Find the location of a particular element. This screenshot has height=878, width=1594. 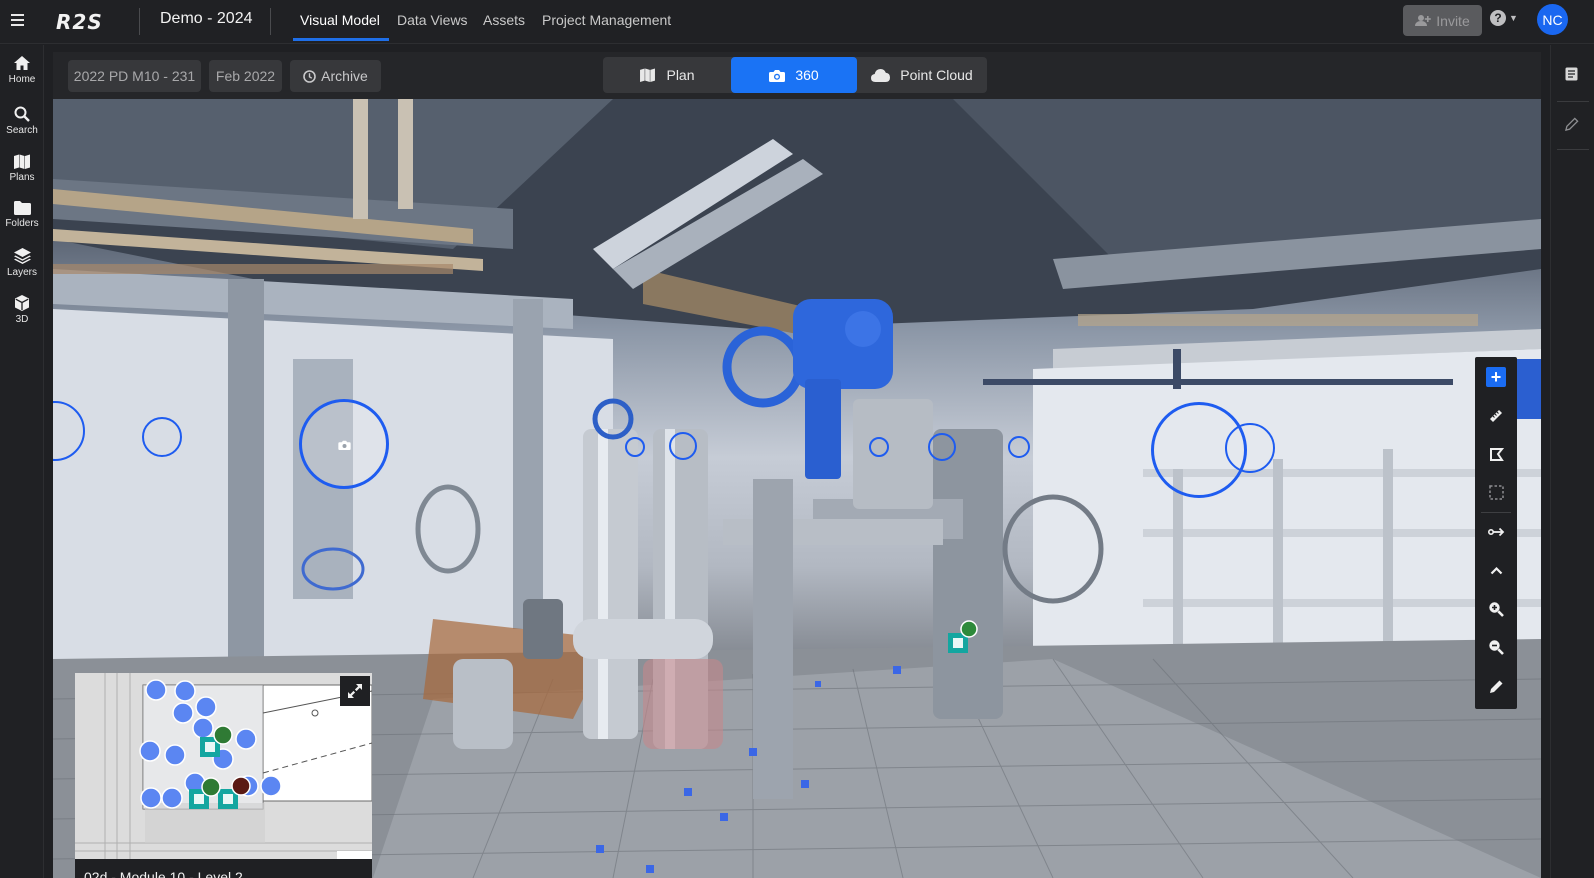

edit-icon is located at coordinates (1572, 124).